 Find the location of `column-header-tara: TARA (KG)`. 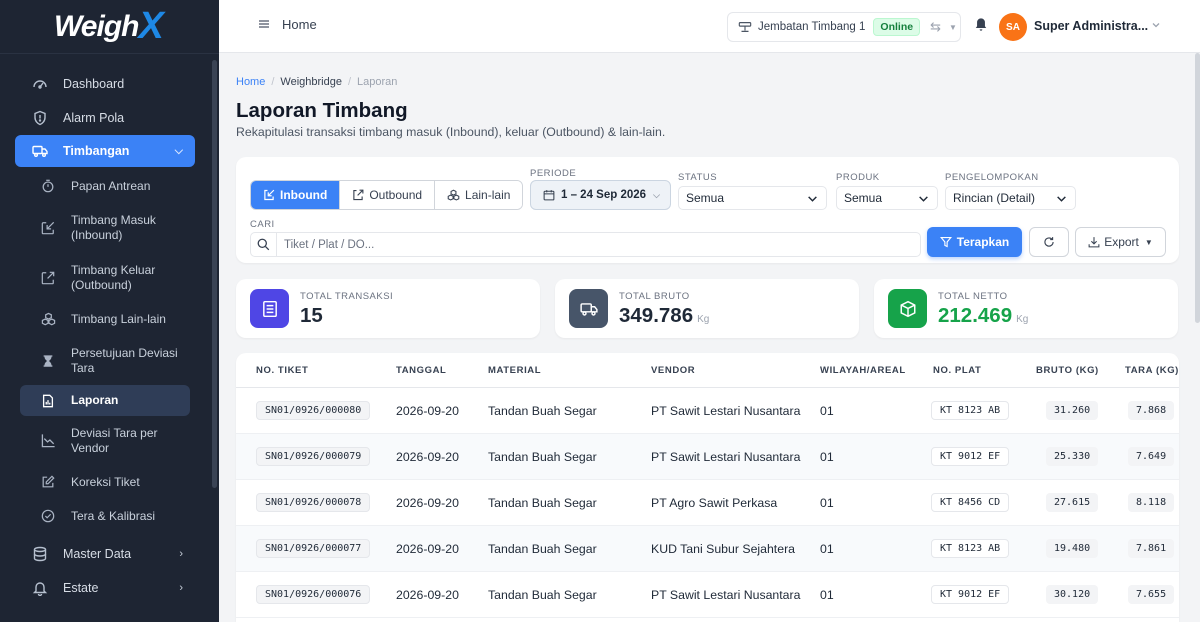

column-header-tara: TARA (KG) is located at coordinates (1152, 370).